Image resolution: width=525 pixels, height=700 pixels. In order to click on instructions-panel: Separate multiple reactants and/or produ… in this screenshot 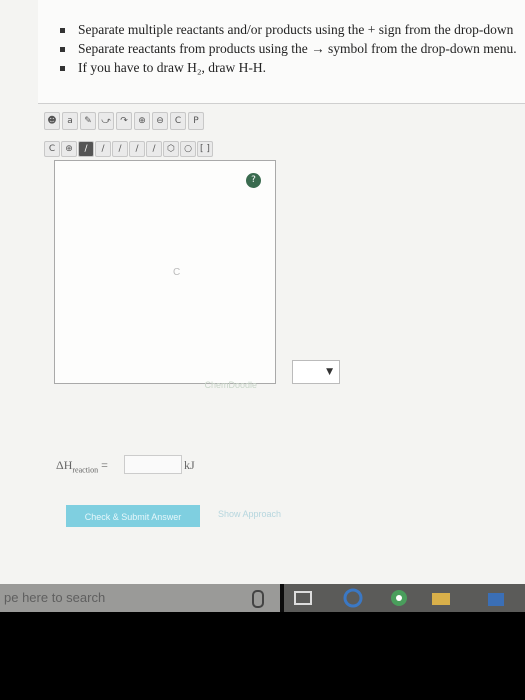, I will do `click(281, 52)`.